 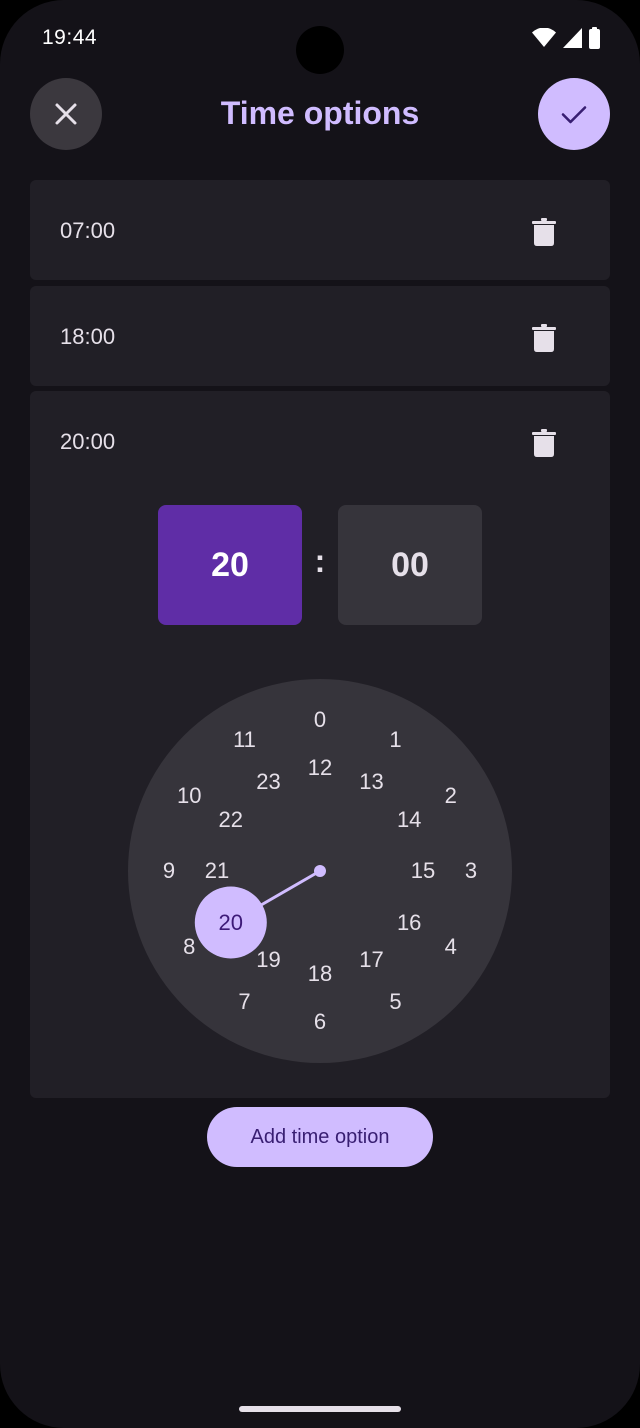 I want to click on time-option-row: 18:00, so click(x=320, y=336).